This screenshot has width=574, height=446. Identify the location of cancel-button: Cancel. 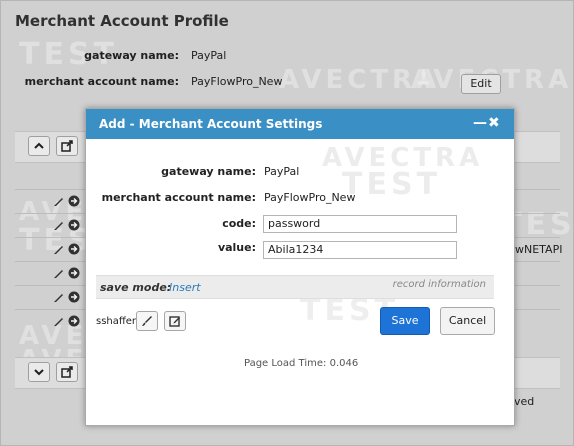
(467, 321).